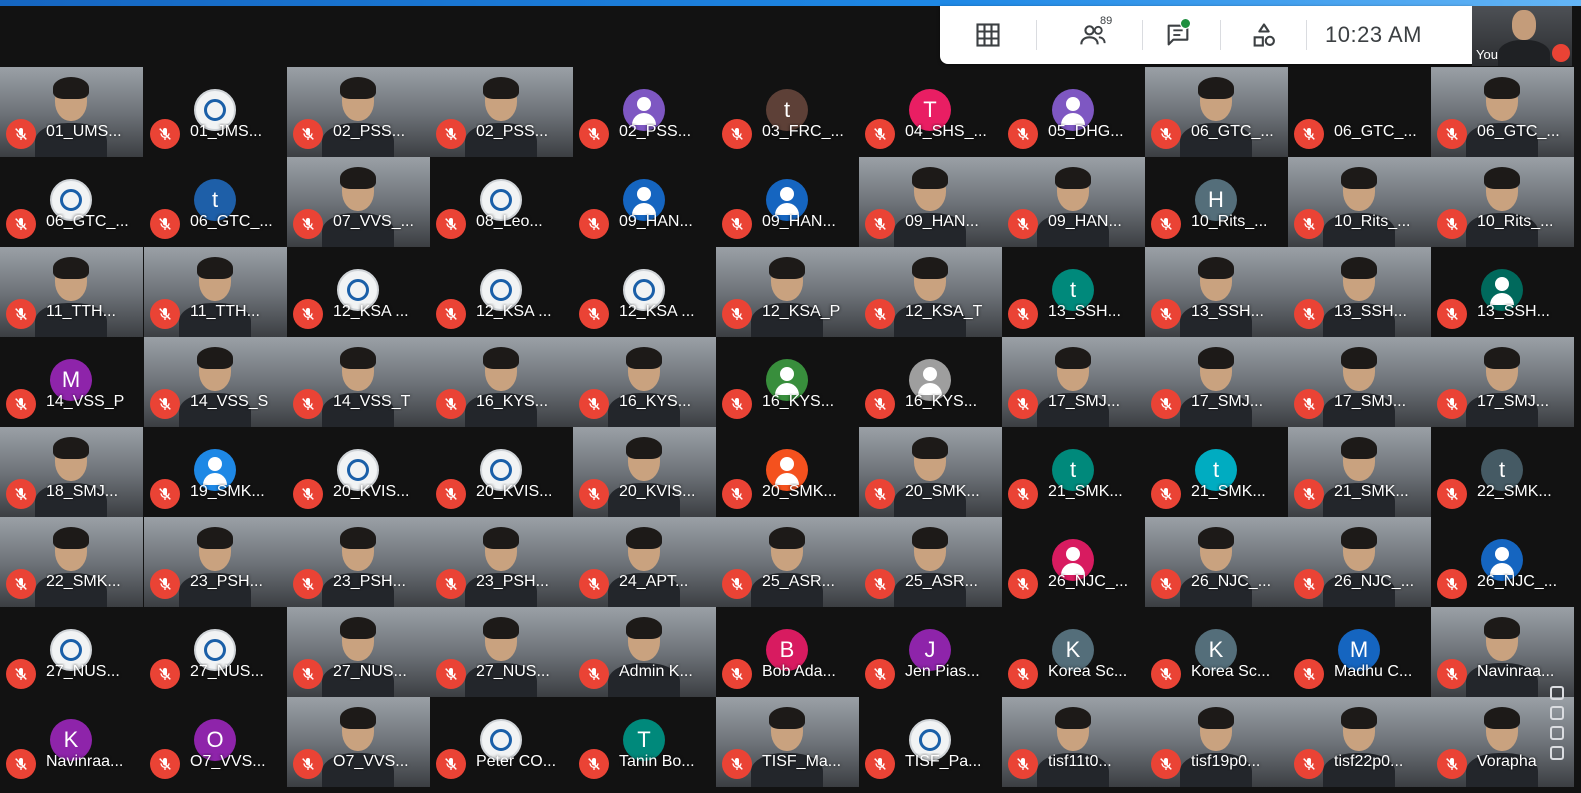  What do you see at coordinates (1073, 718) in the screenshot?
I see `video-figure` at bounding box center [1073, 718].